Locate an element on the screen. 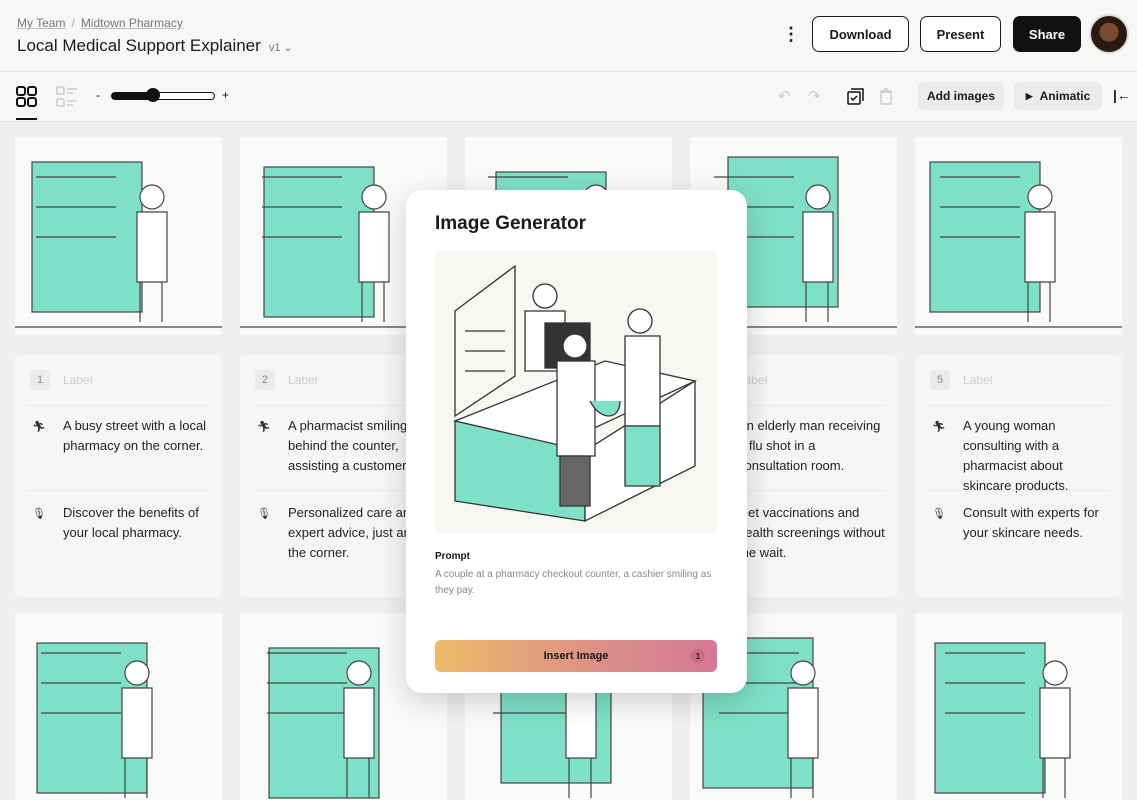  active-view-indicator is located at coordinates (26, 119).